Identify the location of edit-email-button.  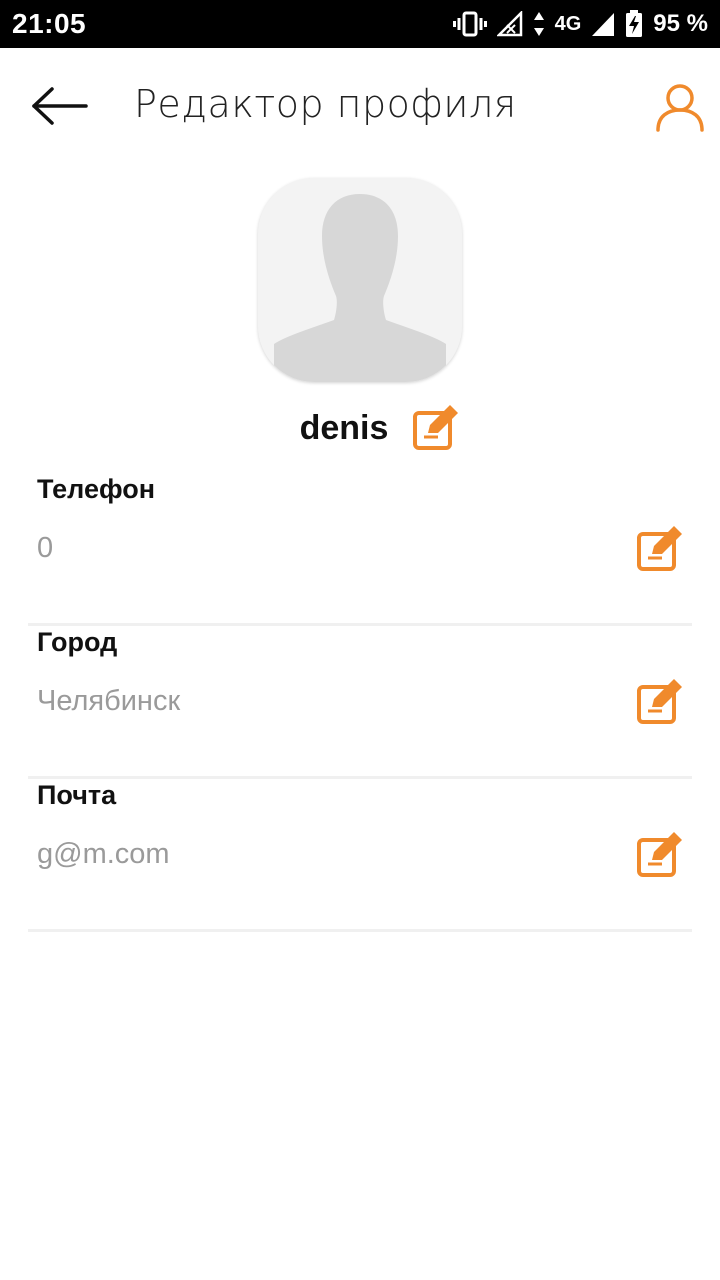
(661, 855).